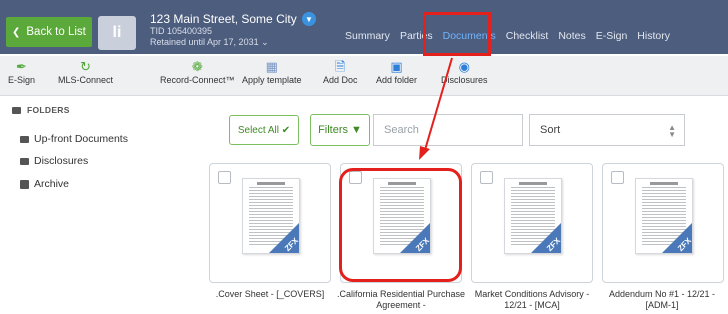  I want to click on filters-label: Filters, so click(333, 130).